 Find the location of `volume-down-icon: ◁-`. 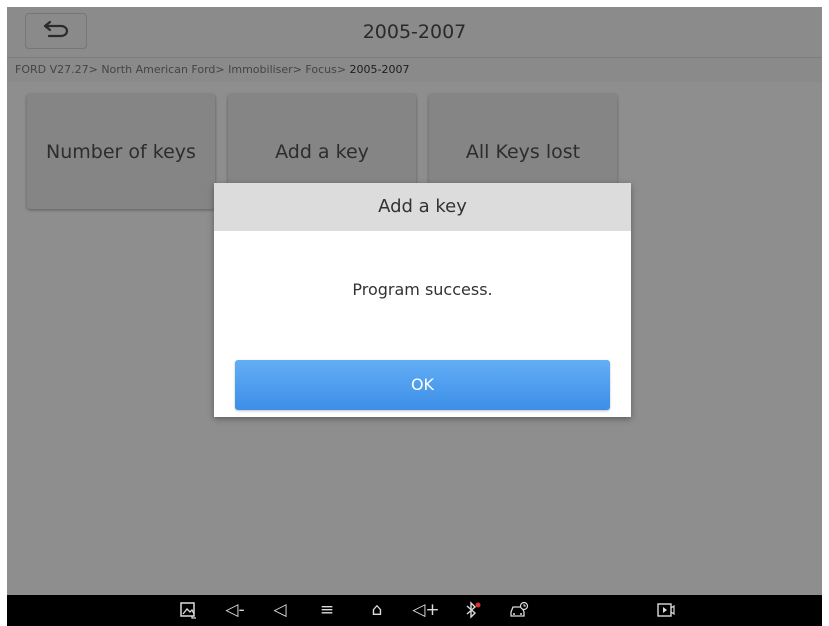

volume-down-icon: ◁- is located at coordinates (235, 610).